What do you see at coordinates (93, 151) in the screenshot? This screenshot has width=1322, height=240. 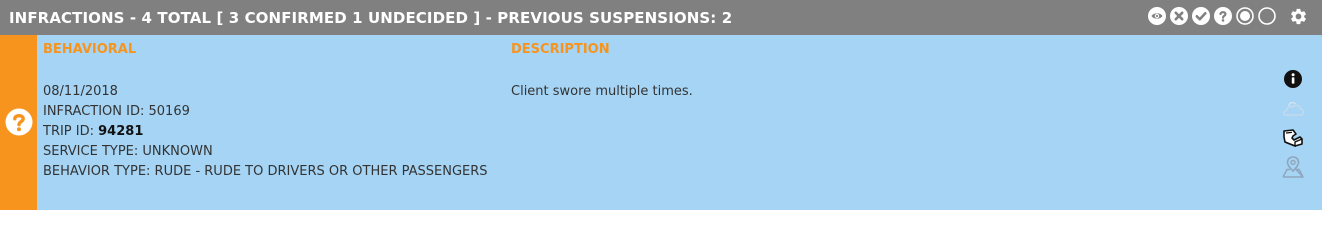 I see `service-type-label: SERVICE TYPE:` at bounding box center [93, 151].